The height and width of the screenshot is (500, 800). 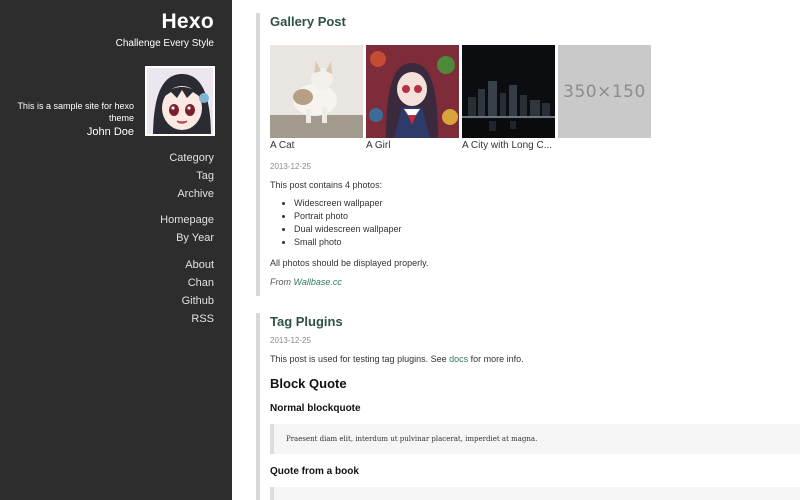 I want to click on nav-group-2: Homepage By Year, so click(x=187, y=229).